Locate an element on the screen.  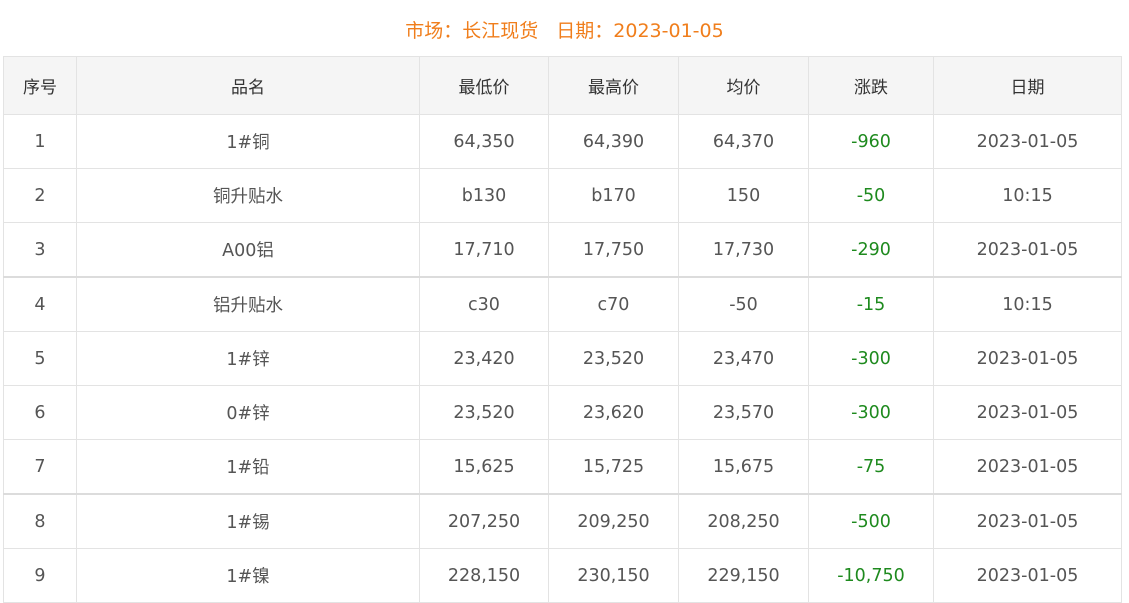
header-name: 品名 is located at coordinates (248, 85).